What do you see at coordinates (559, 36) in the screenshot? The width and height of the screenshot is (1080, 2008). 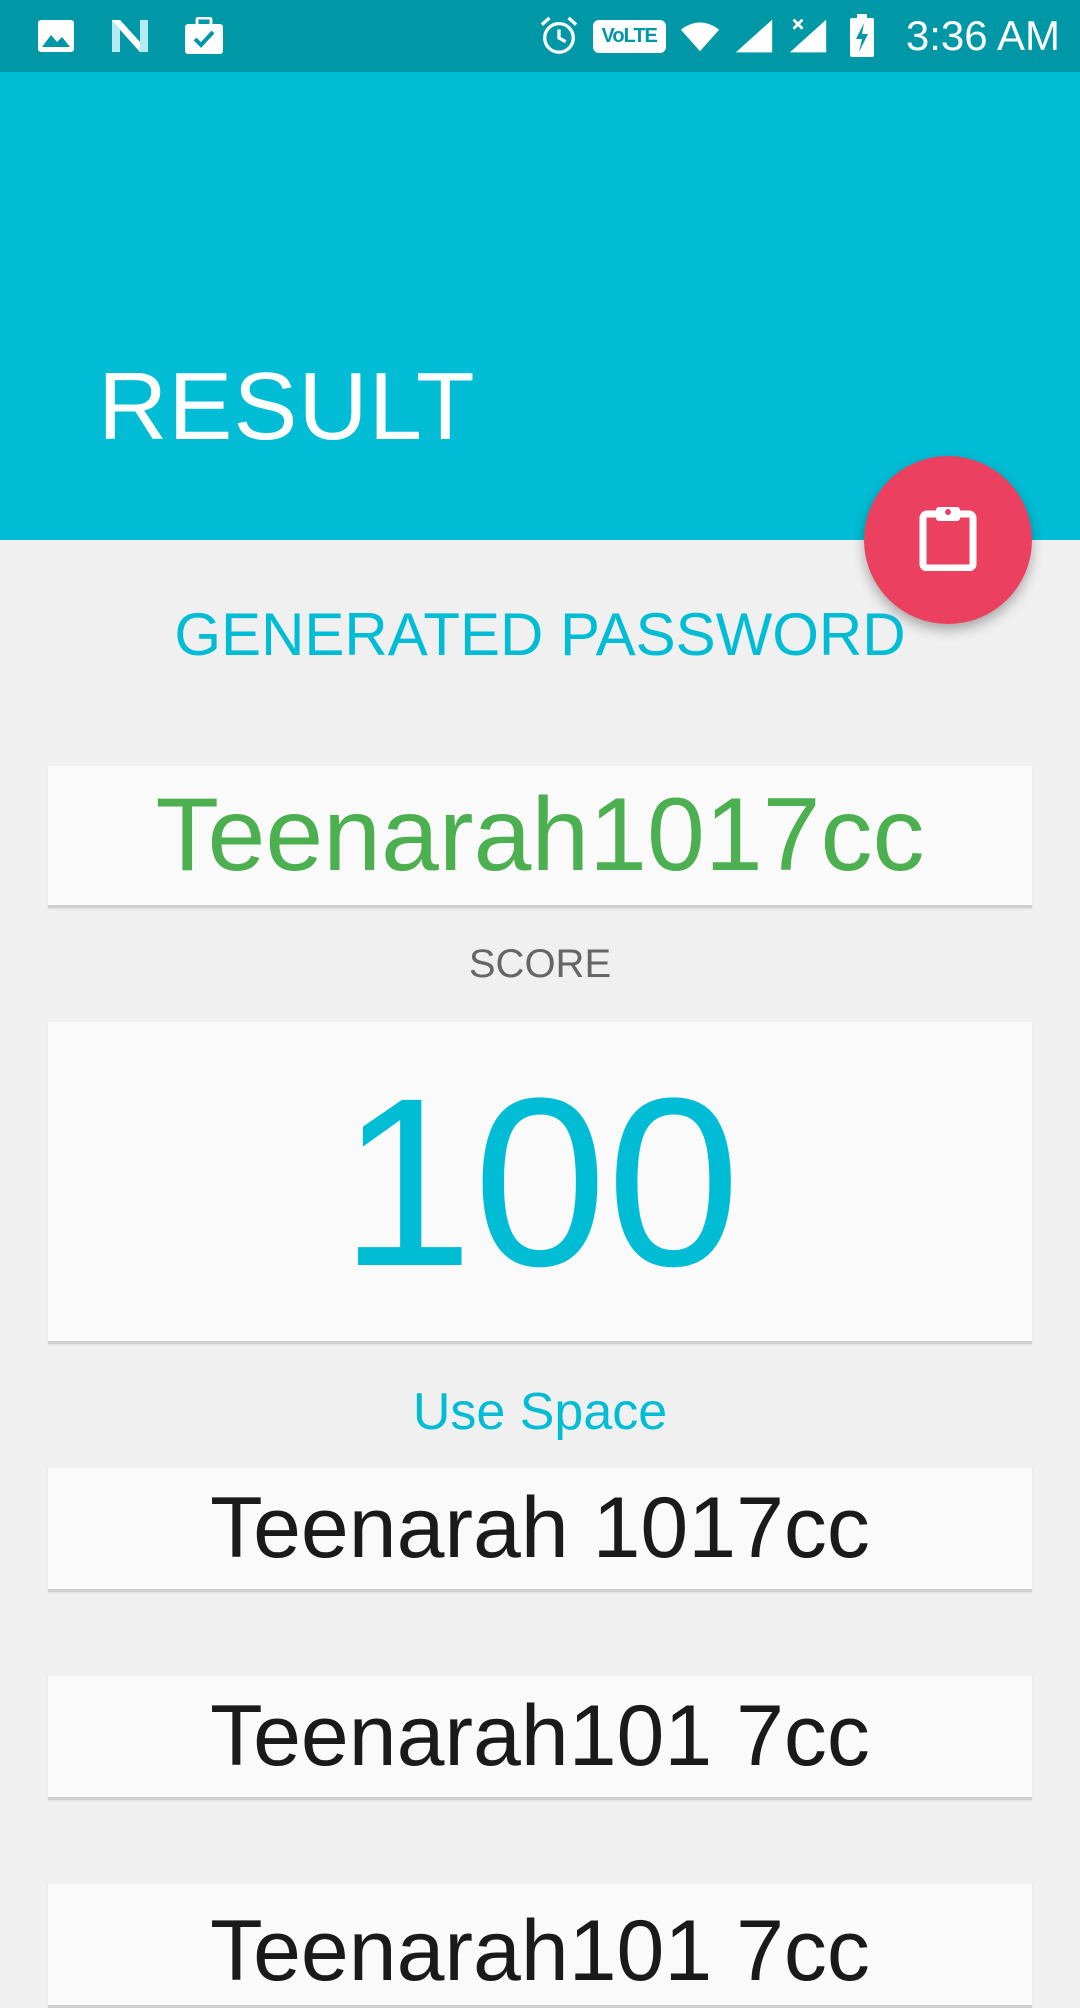 I see `alarm-icon` at bounding box center [559, 36].